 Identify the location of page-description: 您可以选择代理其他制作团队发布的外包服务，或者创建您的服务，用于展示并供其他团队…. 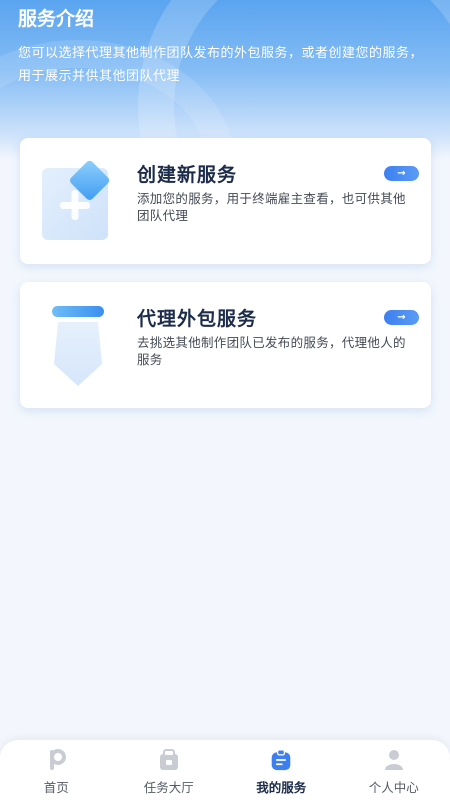
(221, 65).